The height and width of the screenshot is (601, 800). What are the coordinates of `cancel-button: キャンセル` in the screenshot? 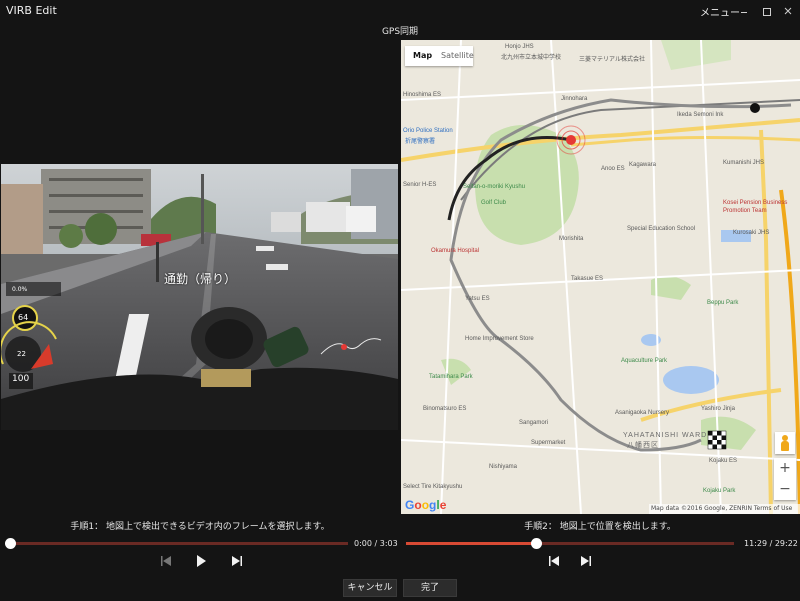 It's located at (370, 588).